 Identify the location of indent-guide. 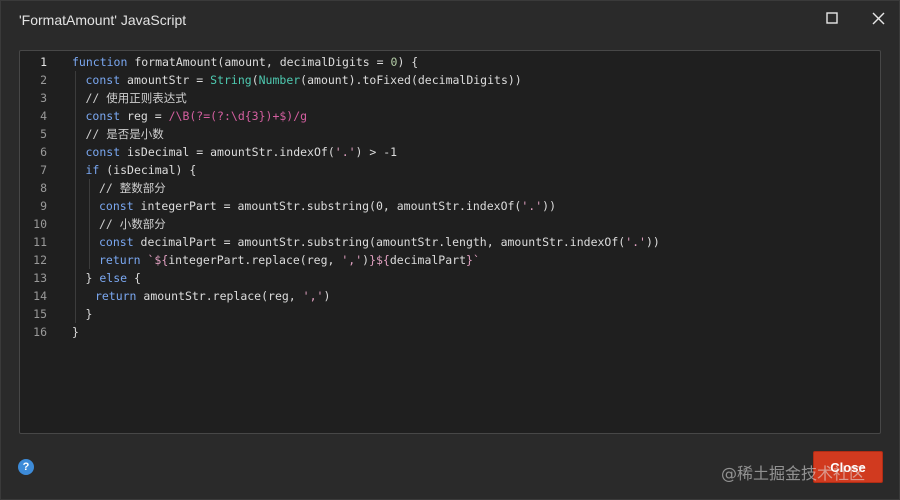
(75, 197).